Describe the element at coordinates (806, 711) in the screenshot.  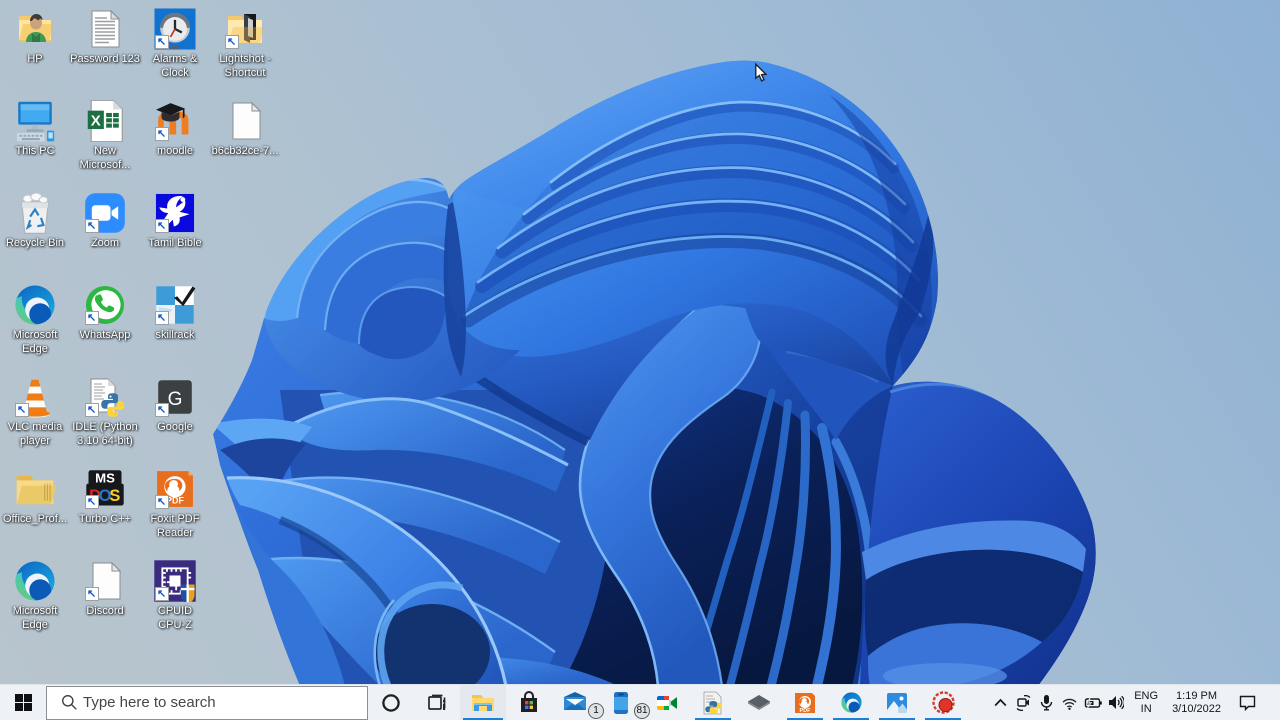
I see `svg-text: PDF` at that location.